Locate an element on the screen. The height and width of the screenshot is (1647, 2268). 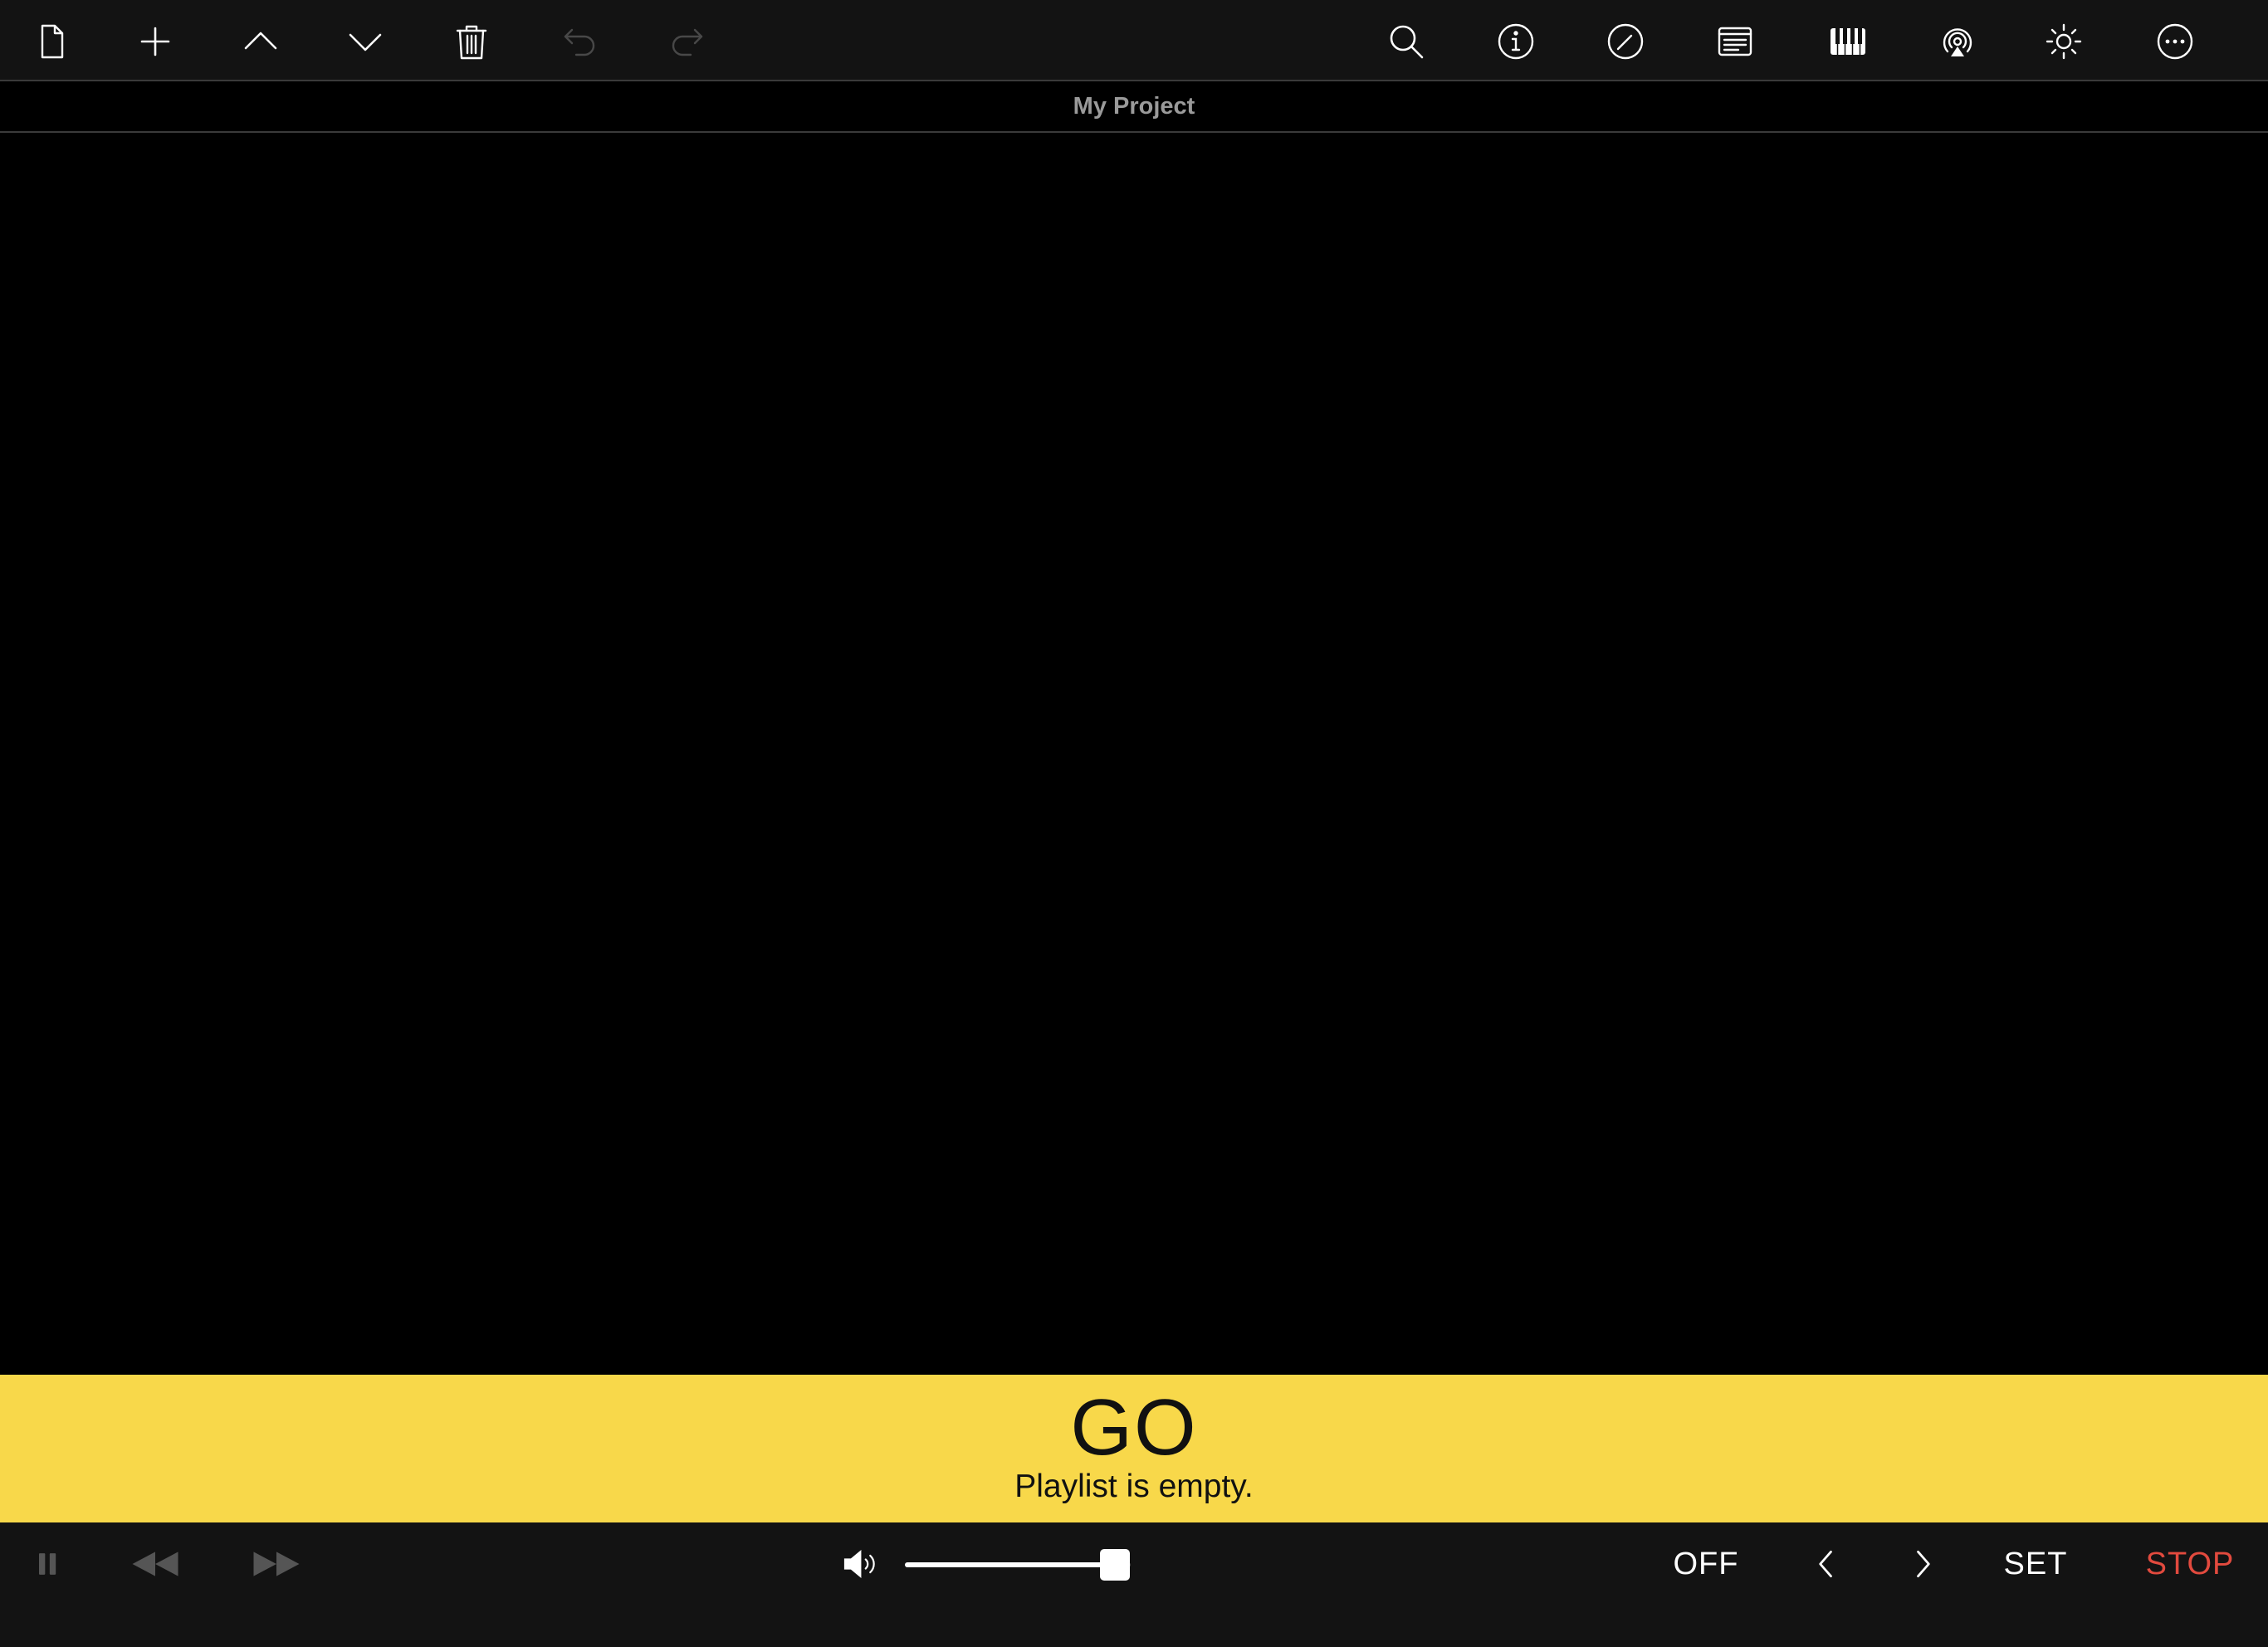
chevron-down-icon is located at coordinates (365, 41).